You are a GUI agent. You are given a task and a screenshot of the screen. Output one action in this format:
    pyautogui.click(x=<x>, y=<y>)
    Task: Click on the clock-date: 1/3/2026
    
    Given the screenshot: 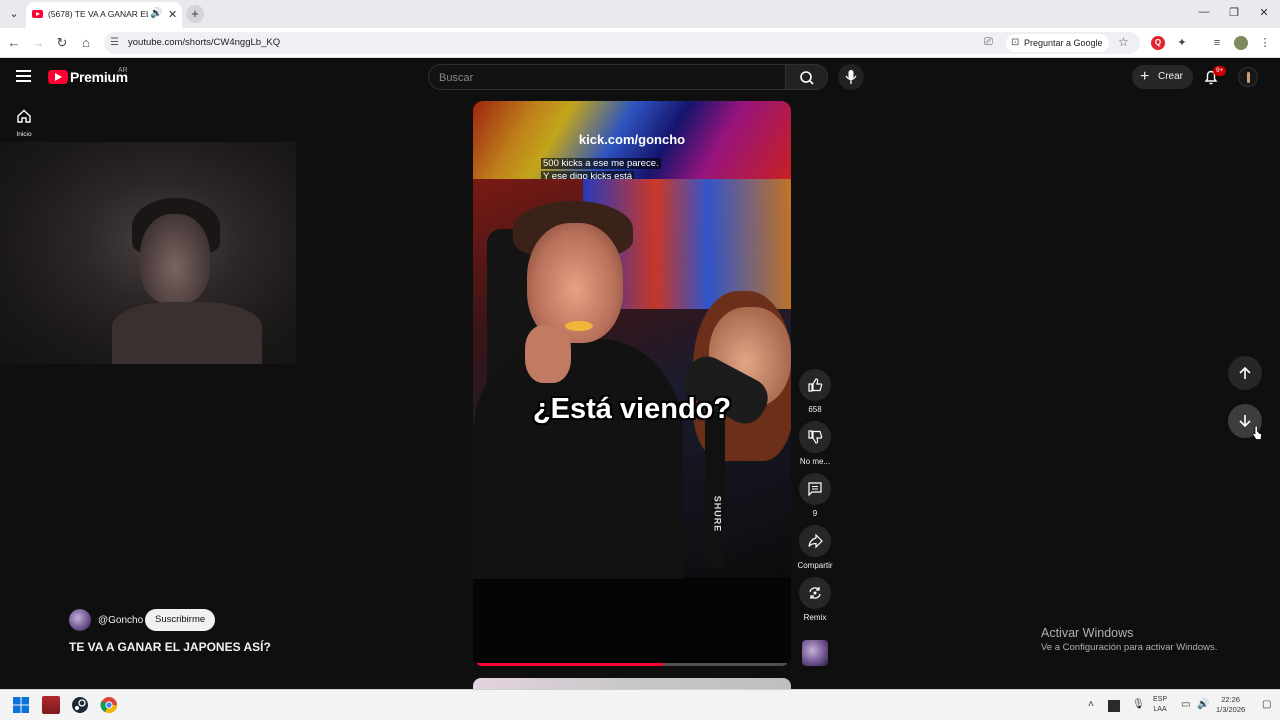 What is the action you would take?
    pyautogui.click(x=1231, y=709)
    